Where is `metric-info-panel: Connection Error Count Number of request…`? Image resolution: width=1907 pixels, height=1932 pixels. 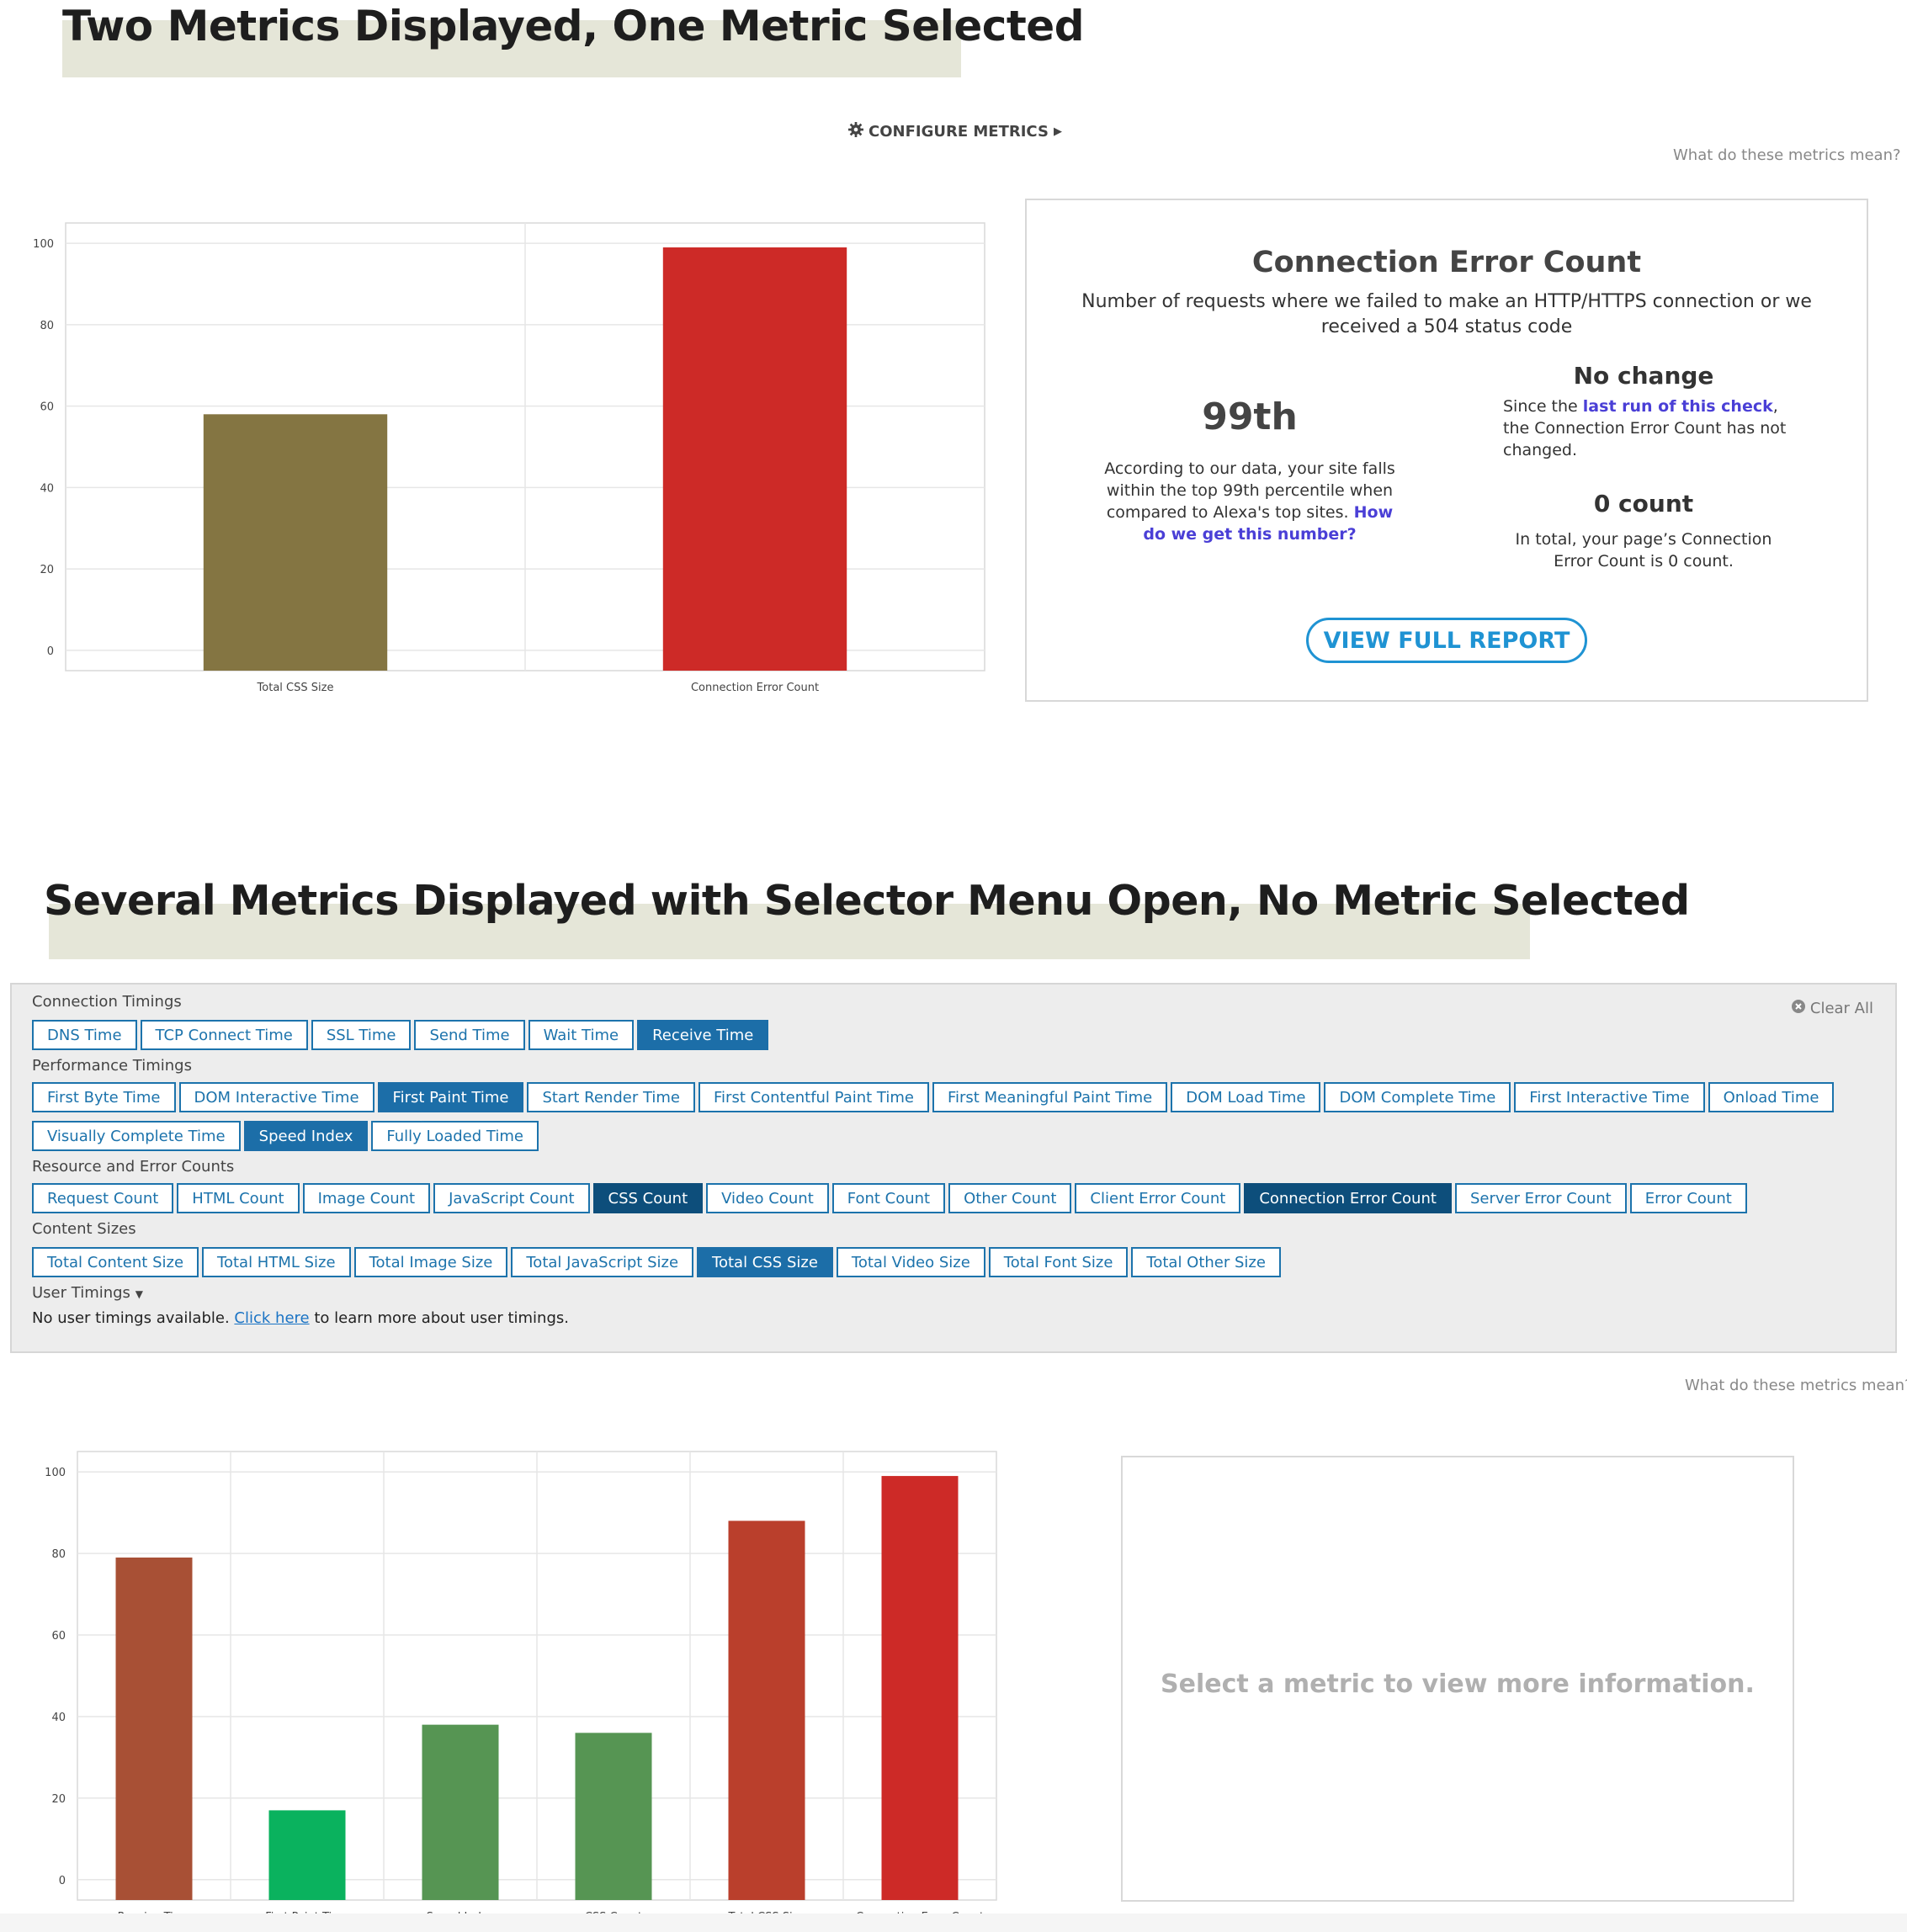
metric-info-panel: Connection Error Count Number of request… is located at coordinates (1447, 450).